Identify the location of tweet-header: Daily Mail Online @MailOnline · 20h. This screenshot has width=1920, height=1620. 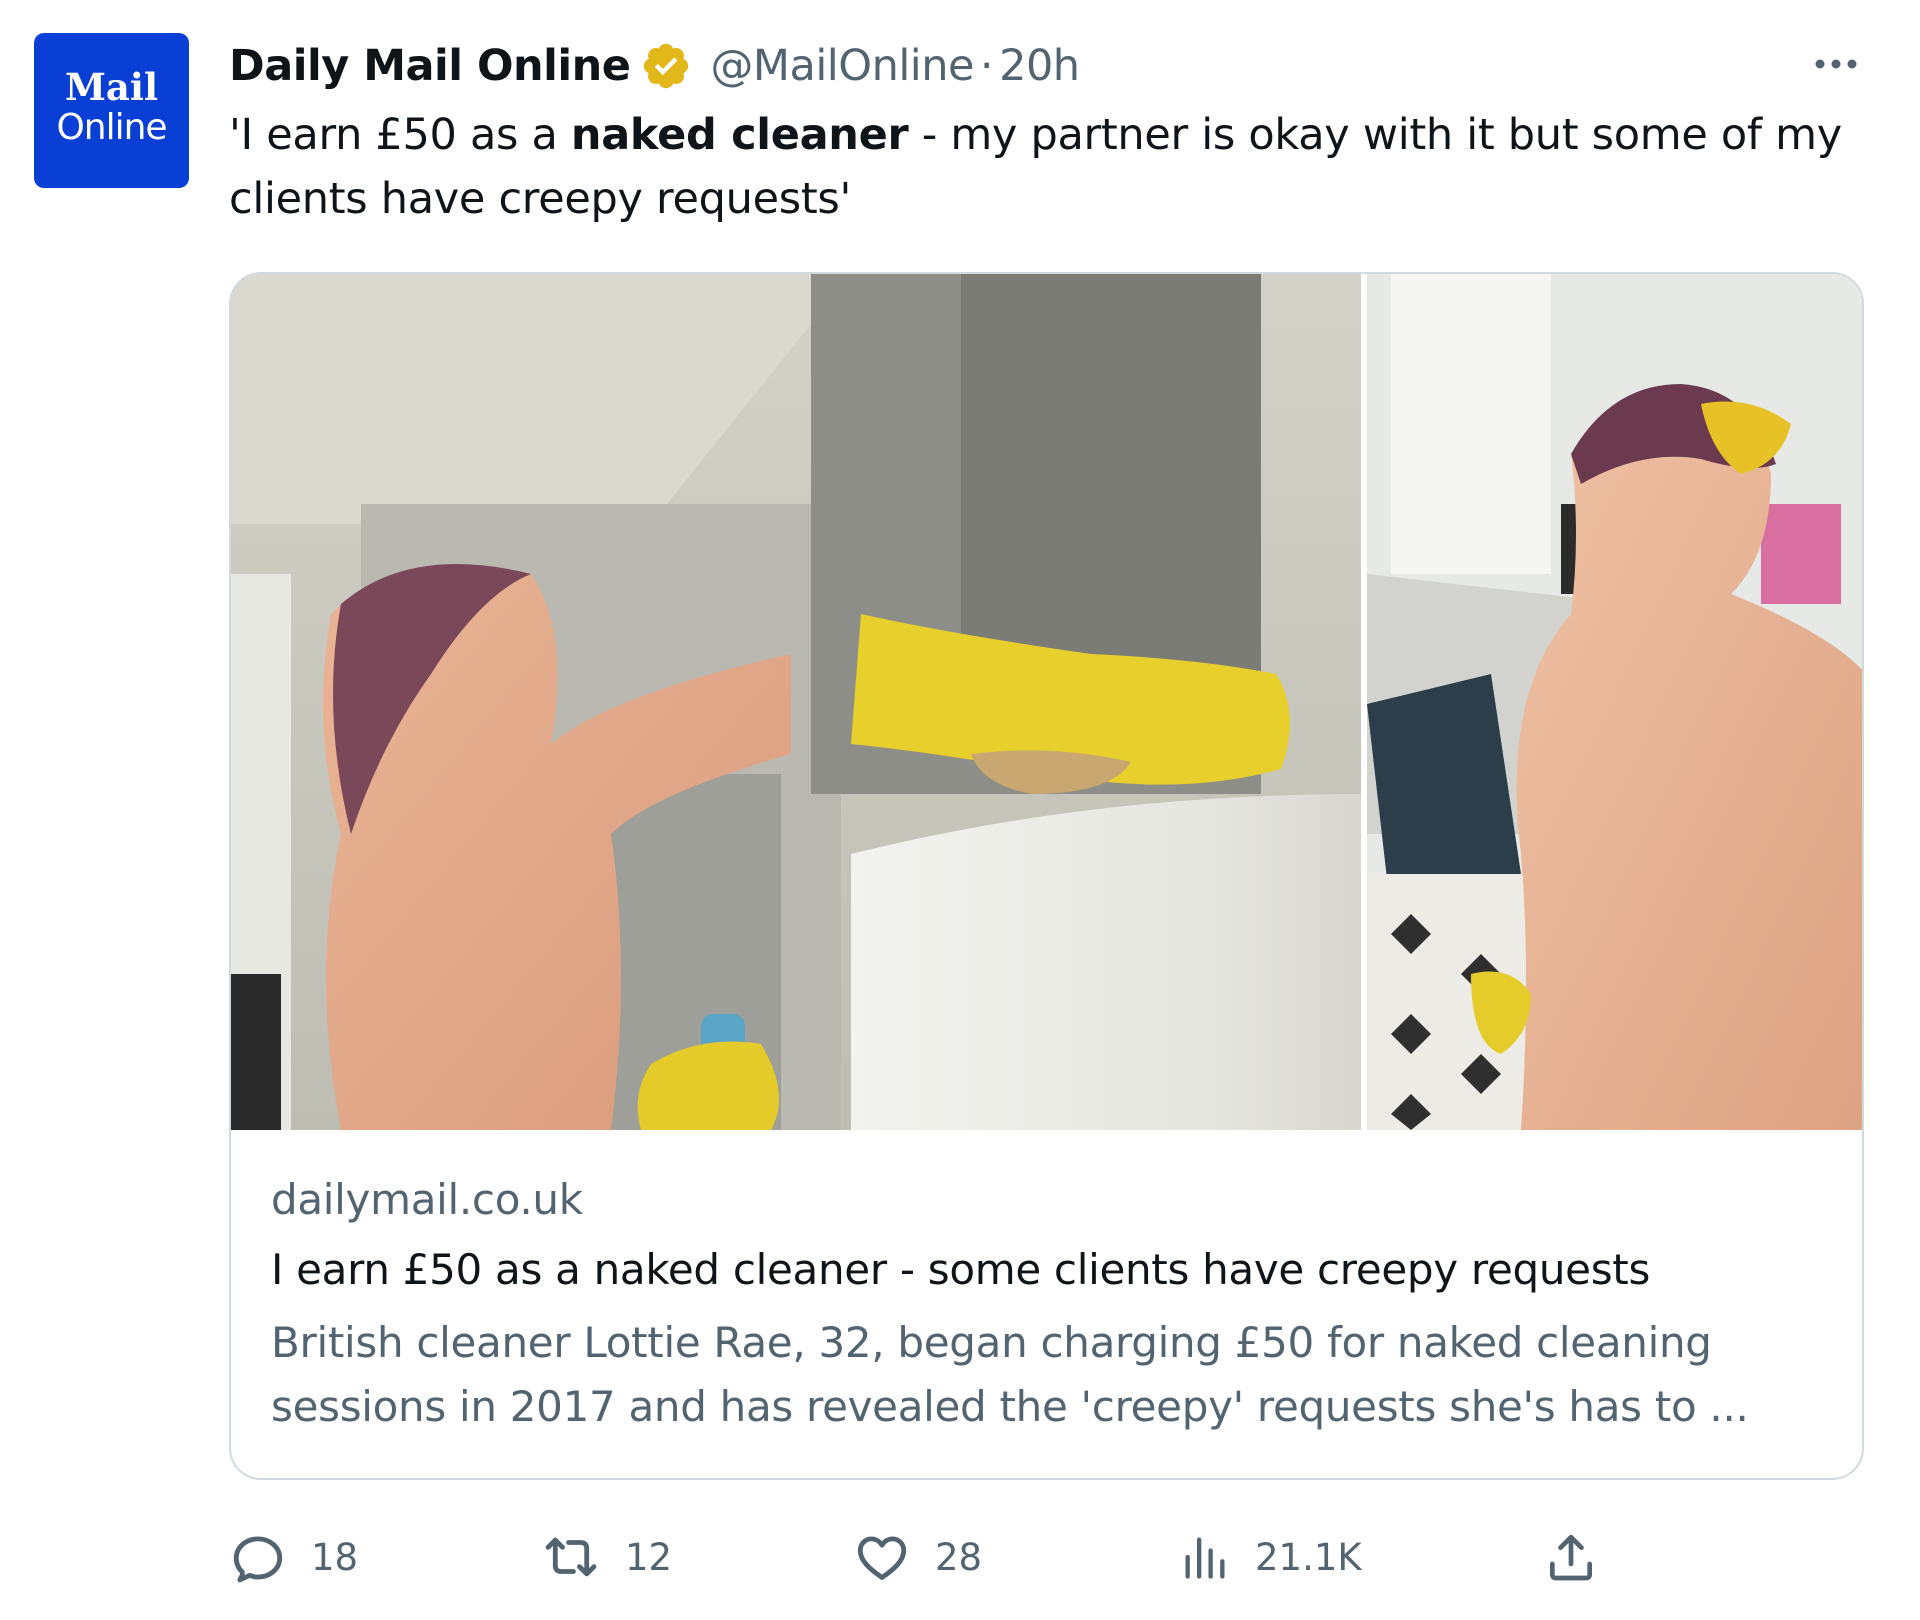
(654, 66).